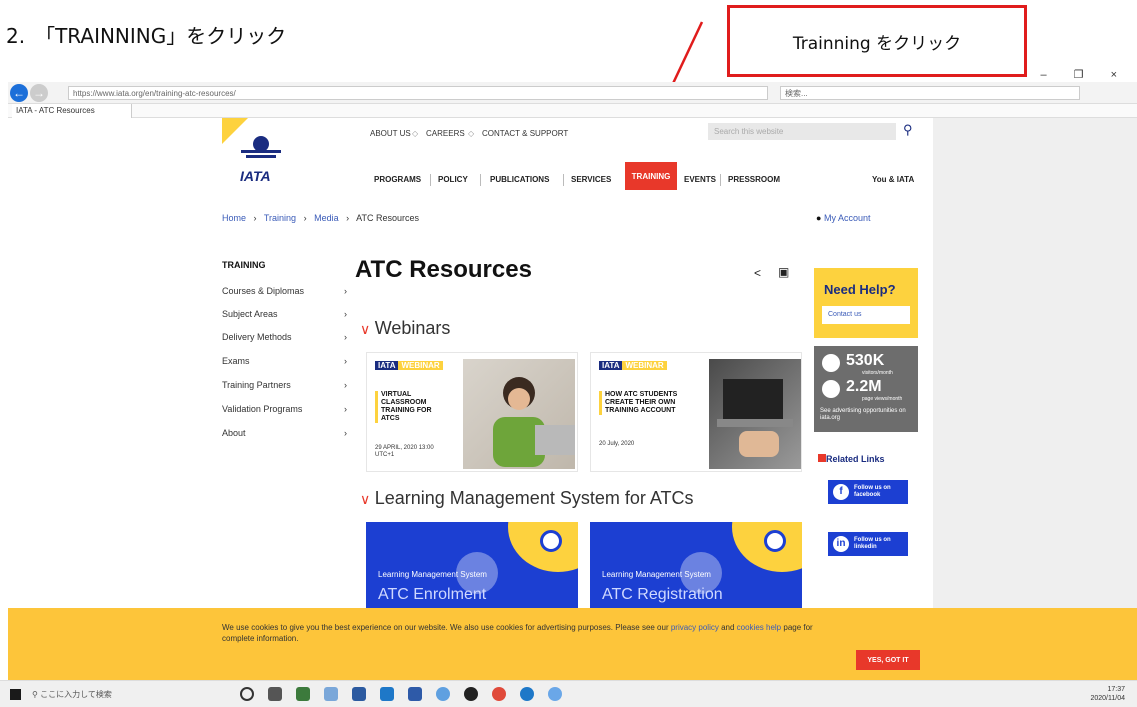 The height and width of the screenshot is (707, 1137). Describe the element at coordinates (611, 365) in the screenshot. I see `badge-iata: IATA` at that location.